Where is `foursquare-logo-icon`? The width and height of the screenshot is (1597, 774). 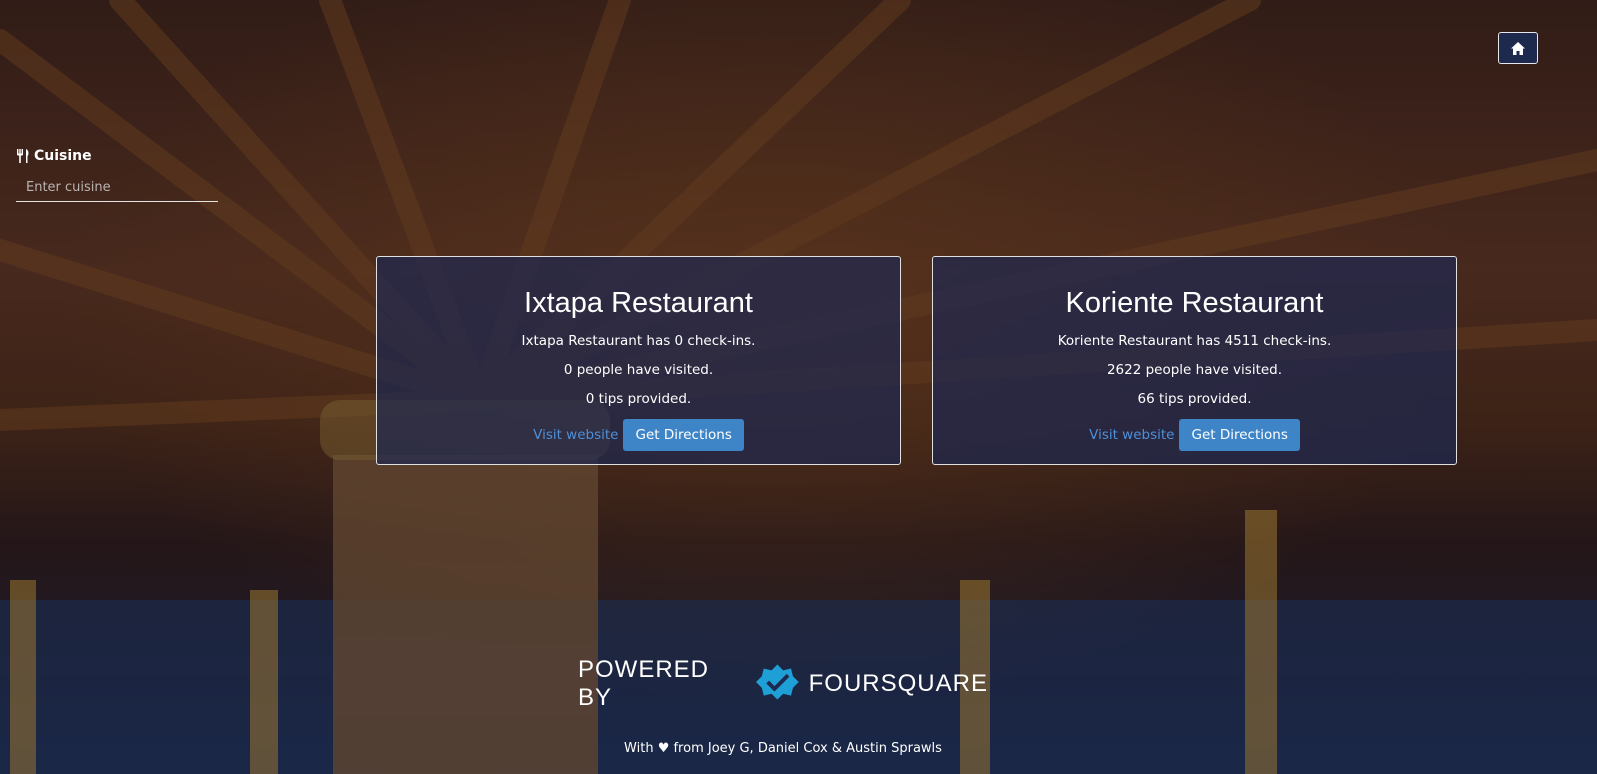
foursquare-logo-icon is located at coordinates (777, 682).